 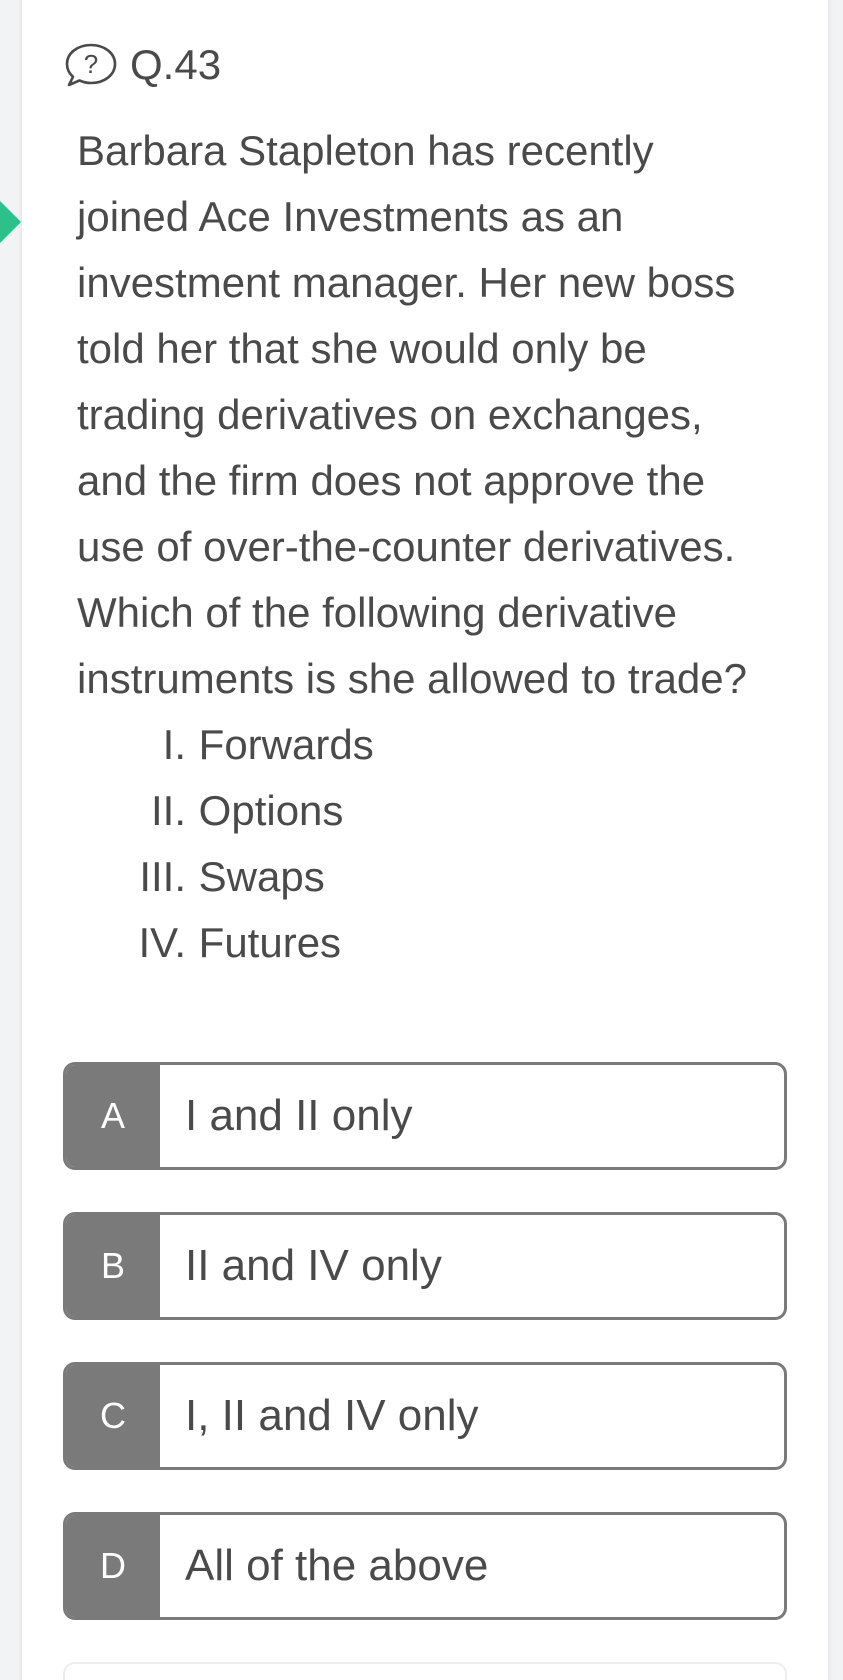 What do you see at coordinates (162, 942) in the screenshot?
I see `statement-numeral: IV.` at bounding box center [162, 942].